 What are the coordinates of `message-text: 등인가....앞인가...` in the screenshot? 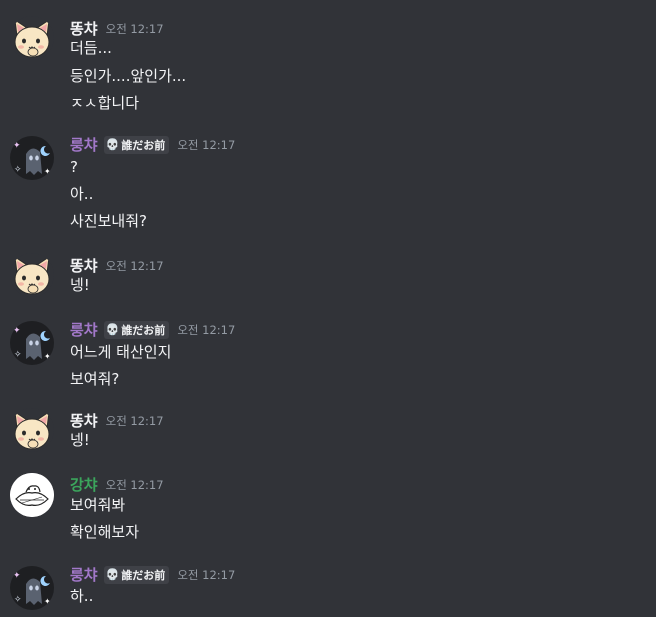 It's located at (128, 76).